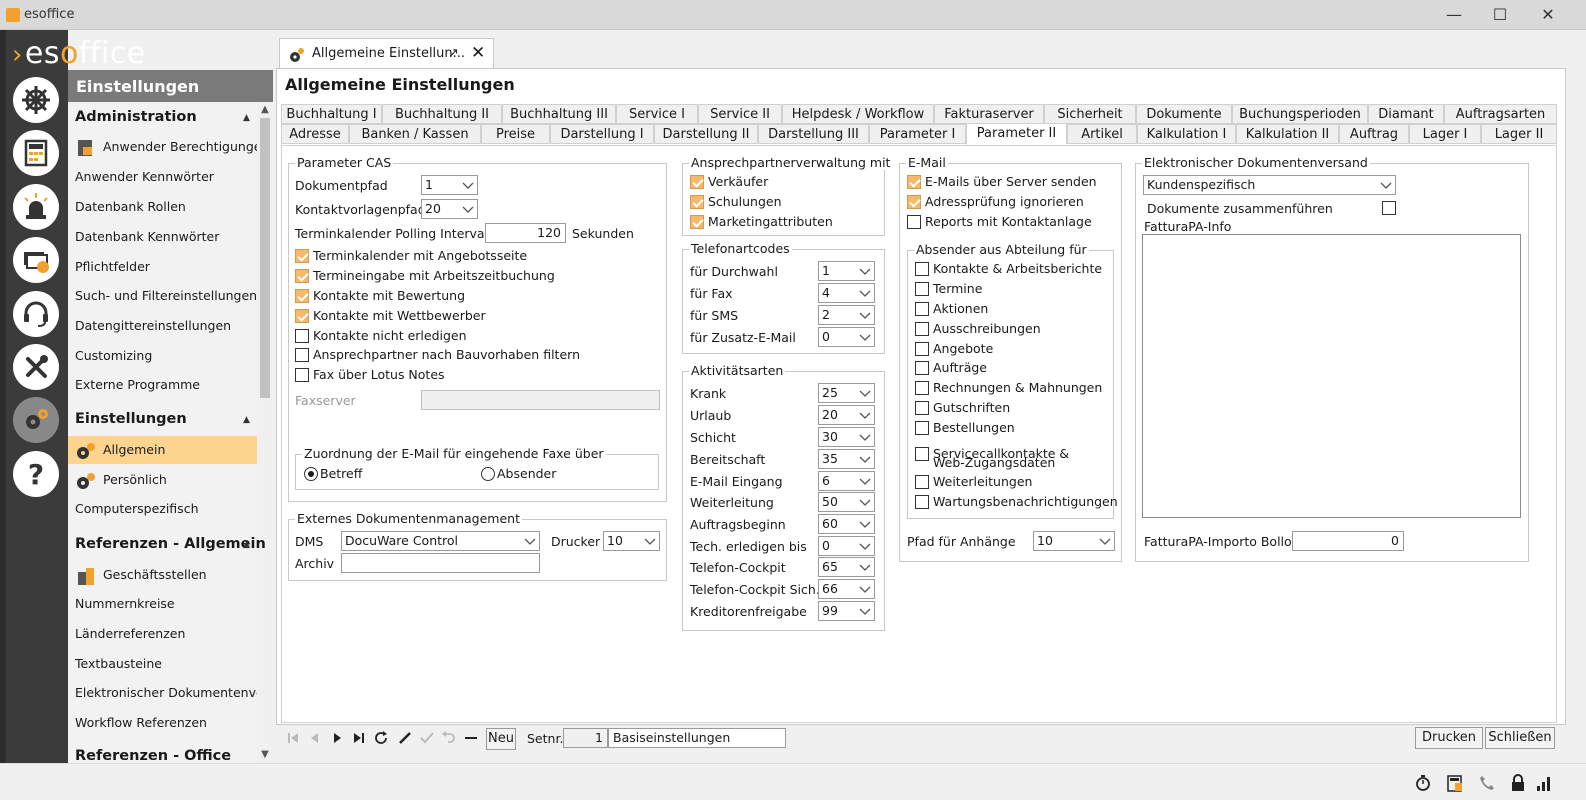 Image resolution: width=1586 pixels, height=800 pixels. I want to click on rail-tools-button, so click(36, 367).